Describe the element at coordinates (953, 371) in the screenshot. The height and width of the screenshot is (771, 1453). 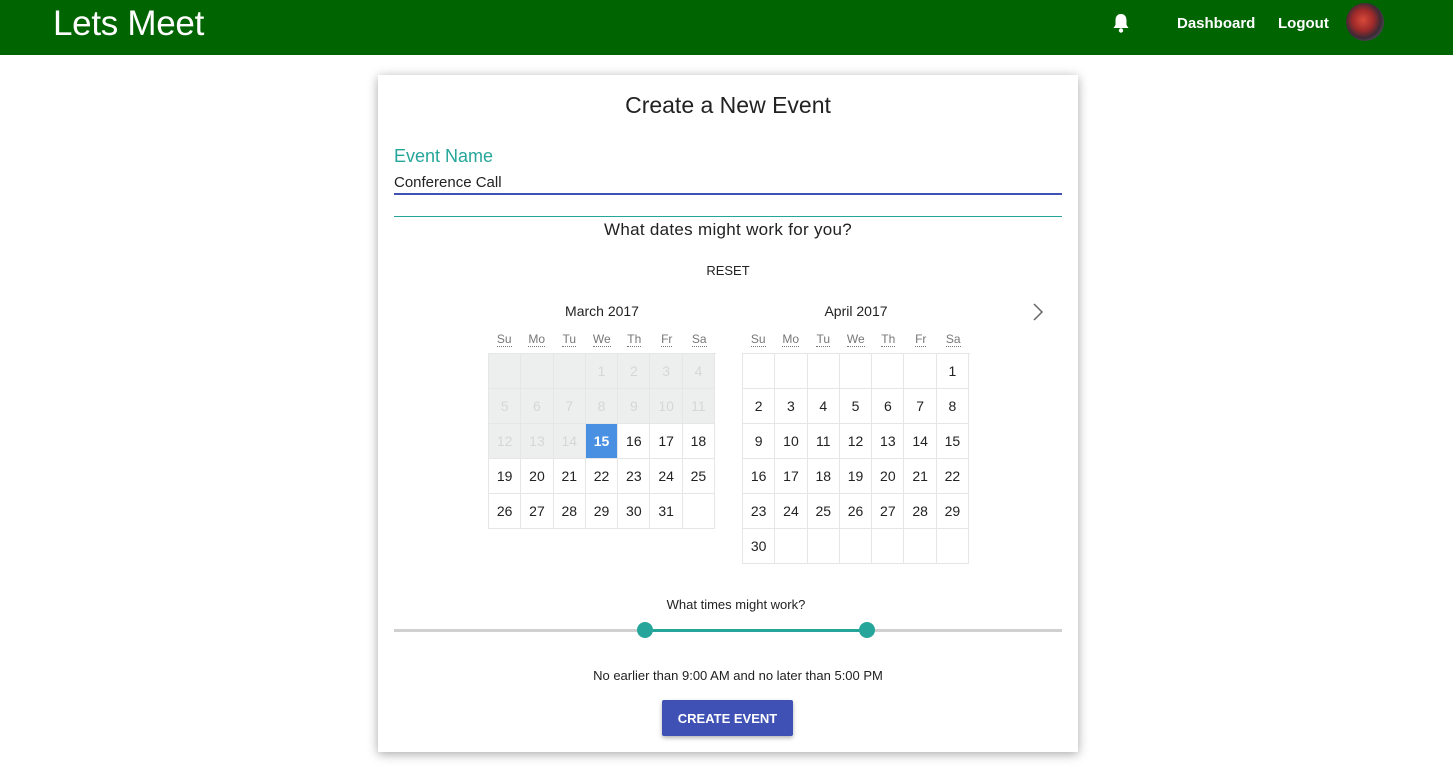
I see `day-cell: 1` at that location.